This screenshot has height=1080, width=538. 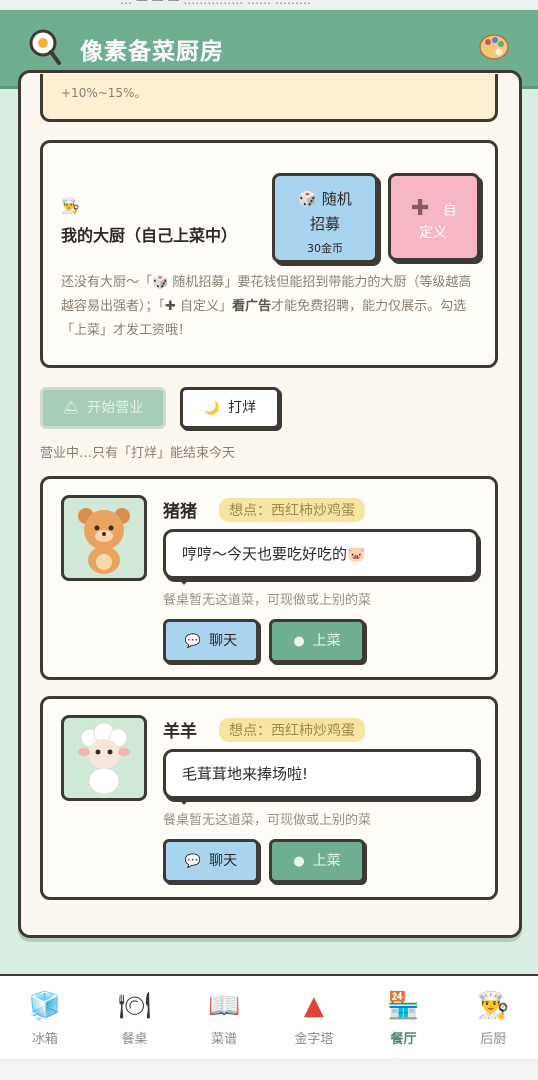 What do you see at coordinates (321, 554) in the screenshot?
I see `speech-bubble: 哼哼～今天也要吃好吃的🐷` at bounding box center [321, 554].